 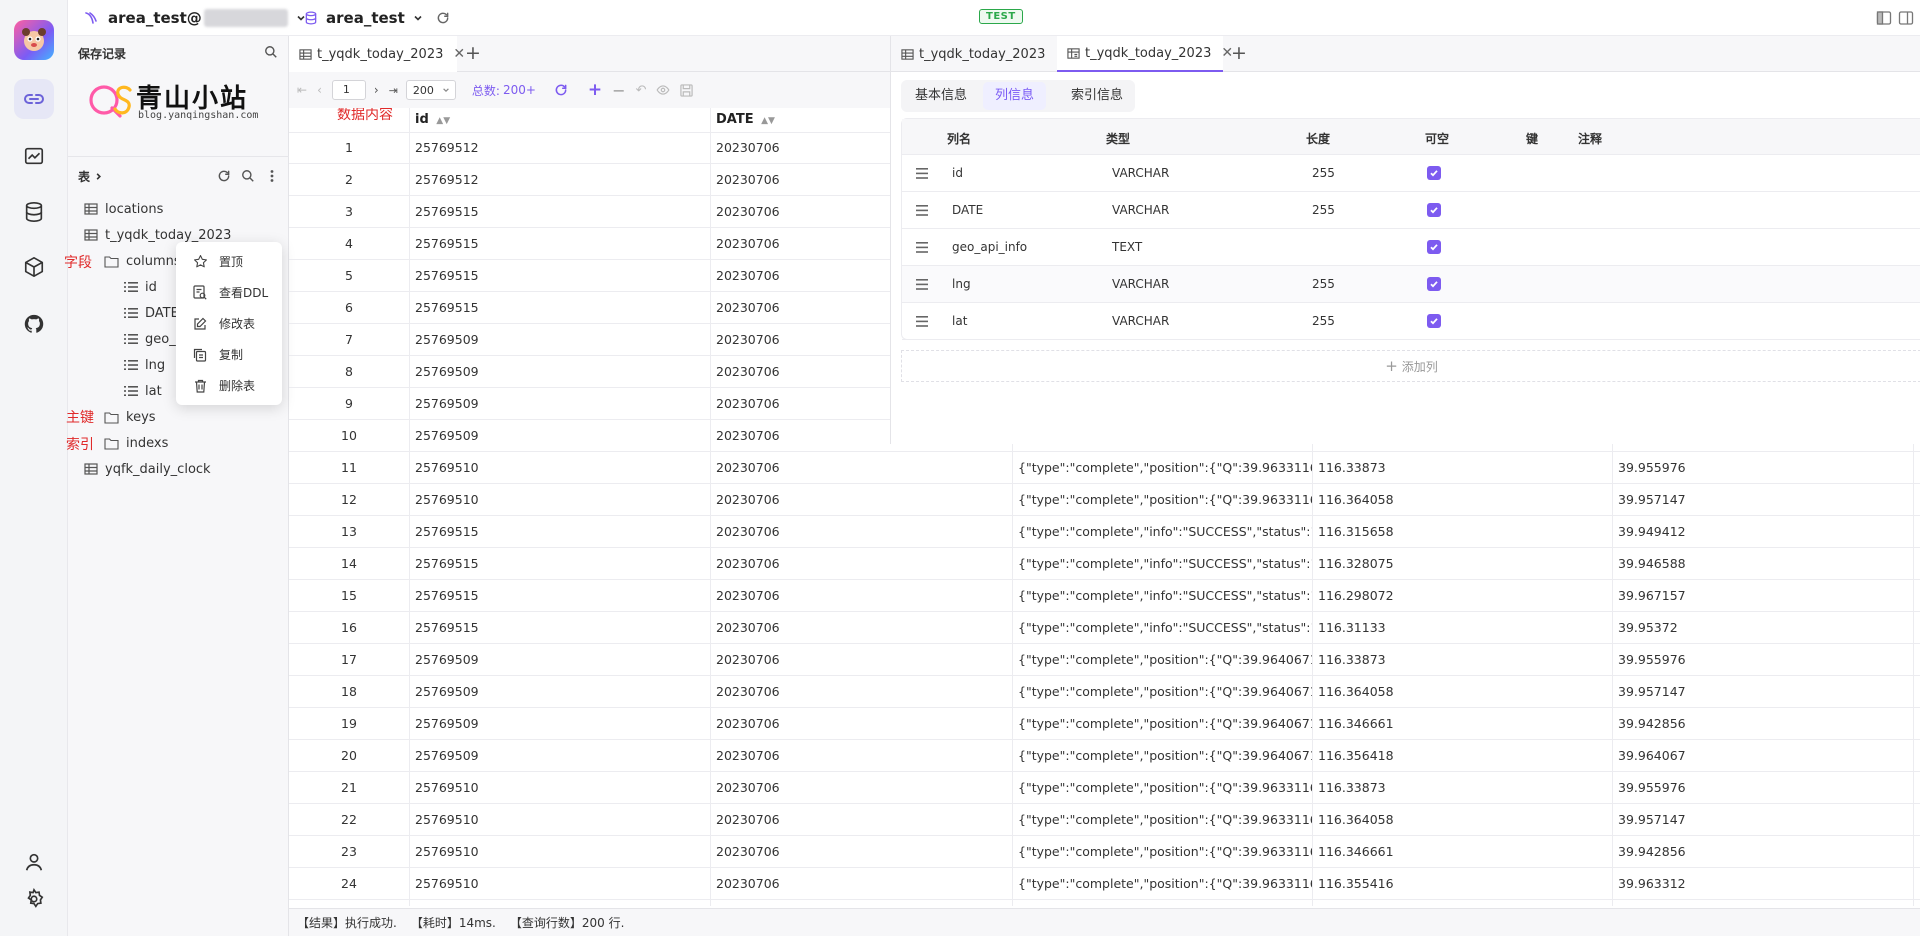 I want to click on menu-item-pin: 置顶, so click(x=229, y=261).